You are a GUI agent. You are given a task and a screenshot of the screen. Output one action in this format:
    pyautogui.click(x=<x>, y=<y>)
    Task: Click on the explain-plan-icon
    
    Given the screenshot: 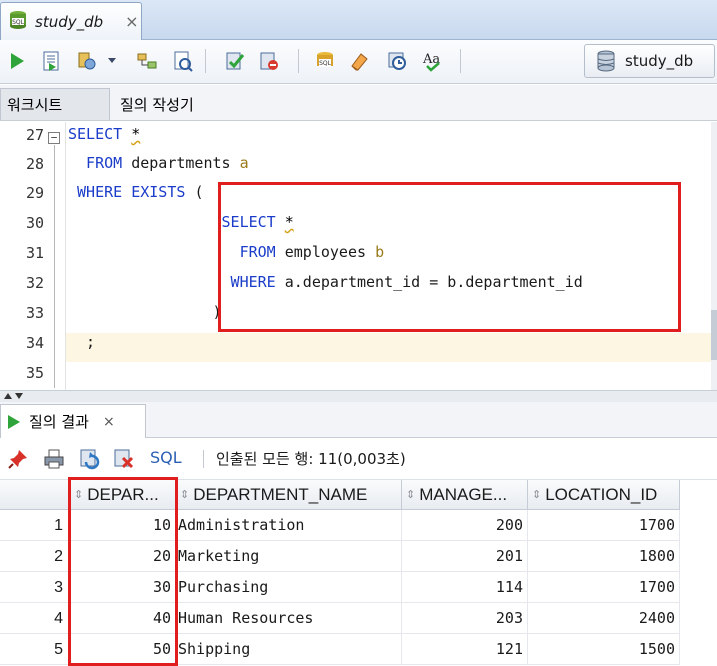 What is the action you would take?
    pyautogui.click(x=147, y=61)
    